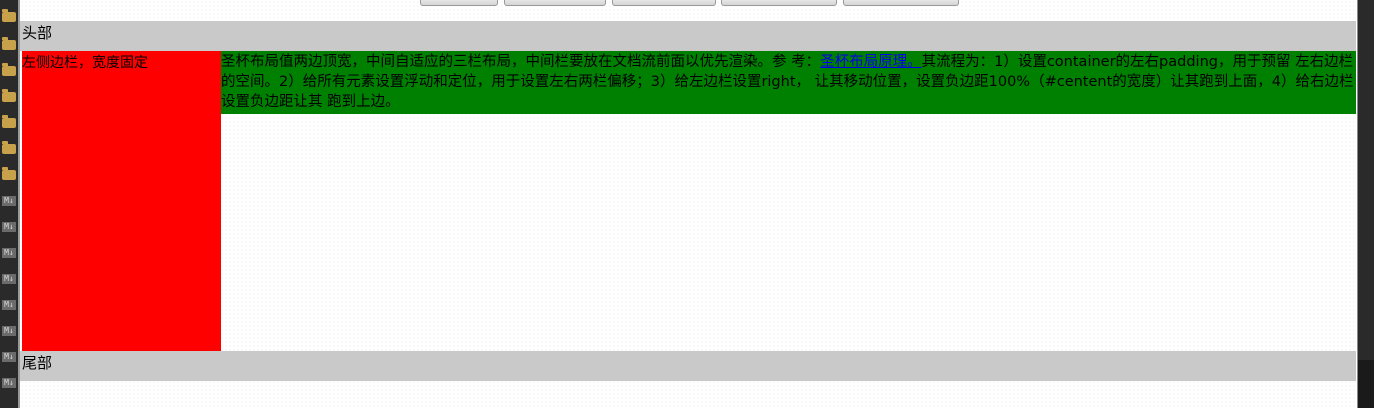 The image size is (1374, 408). What do you see at coordinates (1365, 204) in the screenshot?
I see `right-edge` at bounding box center [1365, 204].